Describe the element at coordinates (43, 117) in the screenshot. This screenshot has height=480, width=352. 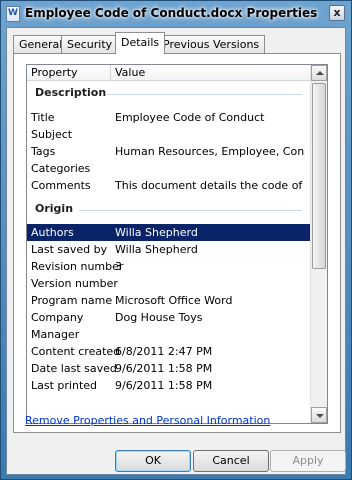
I see `property-name: Title` at that location.